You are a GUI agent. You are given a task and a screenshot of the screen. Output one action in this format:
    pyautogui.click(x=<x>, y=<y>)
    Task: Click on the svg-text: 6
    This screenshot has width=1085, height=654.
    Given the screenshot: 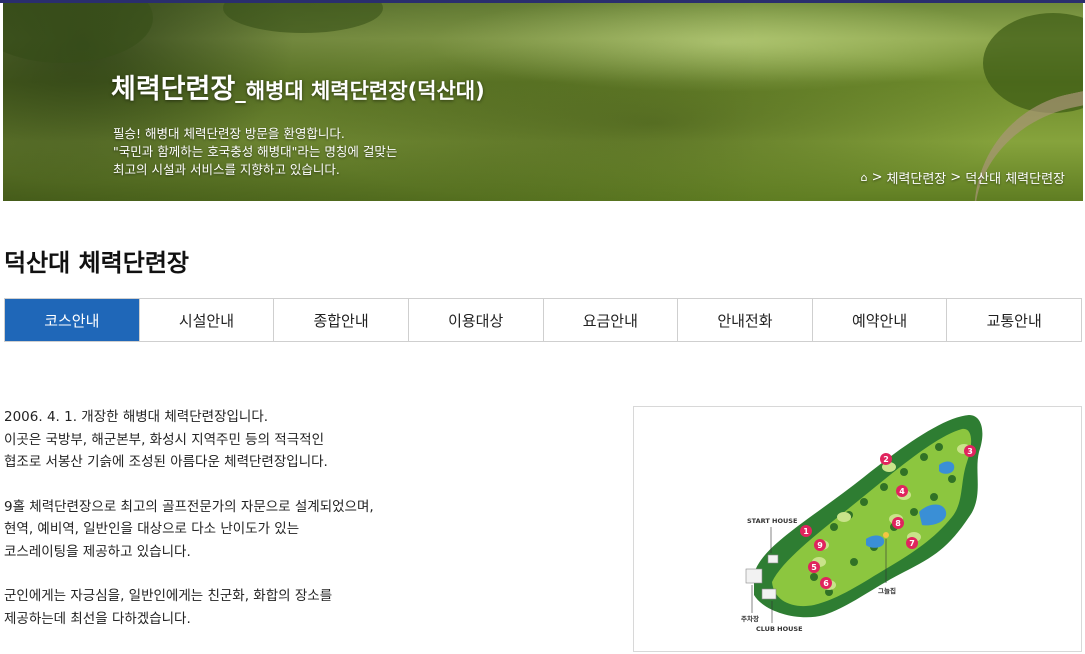 What is the action you would take?
    pyautogui.click(x=826, y=583)
    